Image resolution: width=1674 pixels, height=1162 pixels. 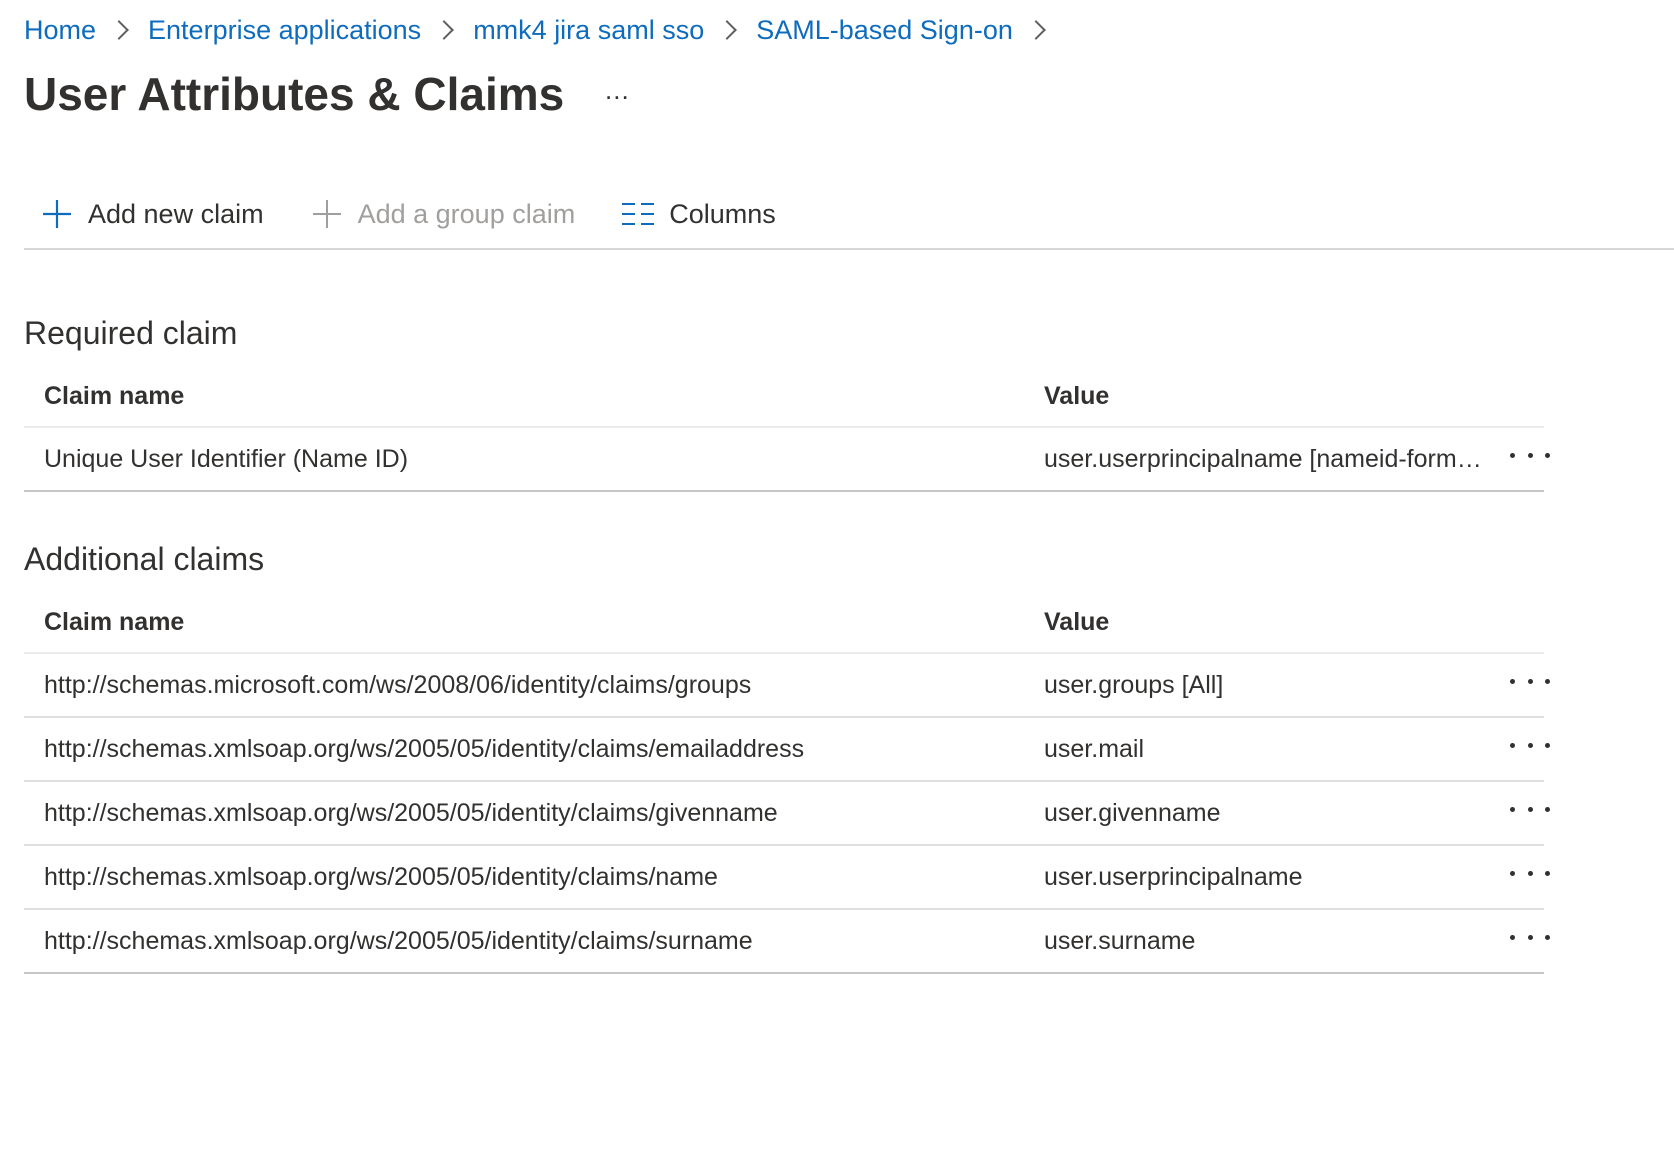 I want to click on breadcrumb-home: Home, so click(x=60, y=30).